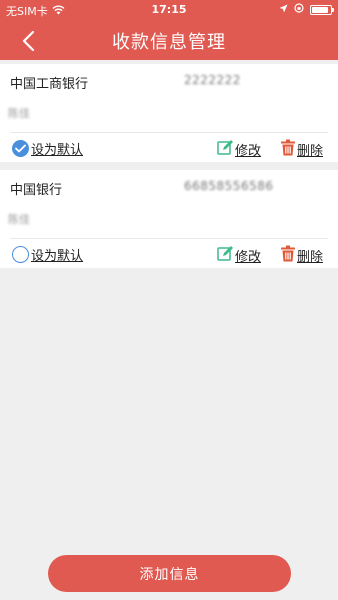  What do you see at coordinates (306, 9) in the screenshot?
I see `status-right` at bounding box center [306, 9].